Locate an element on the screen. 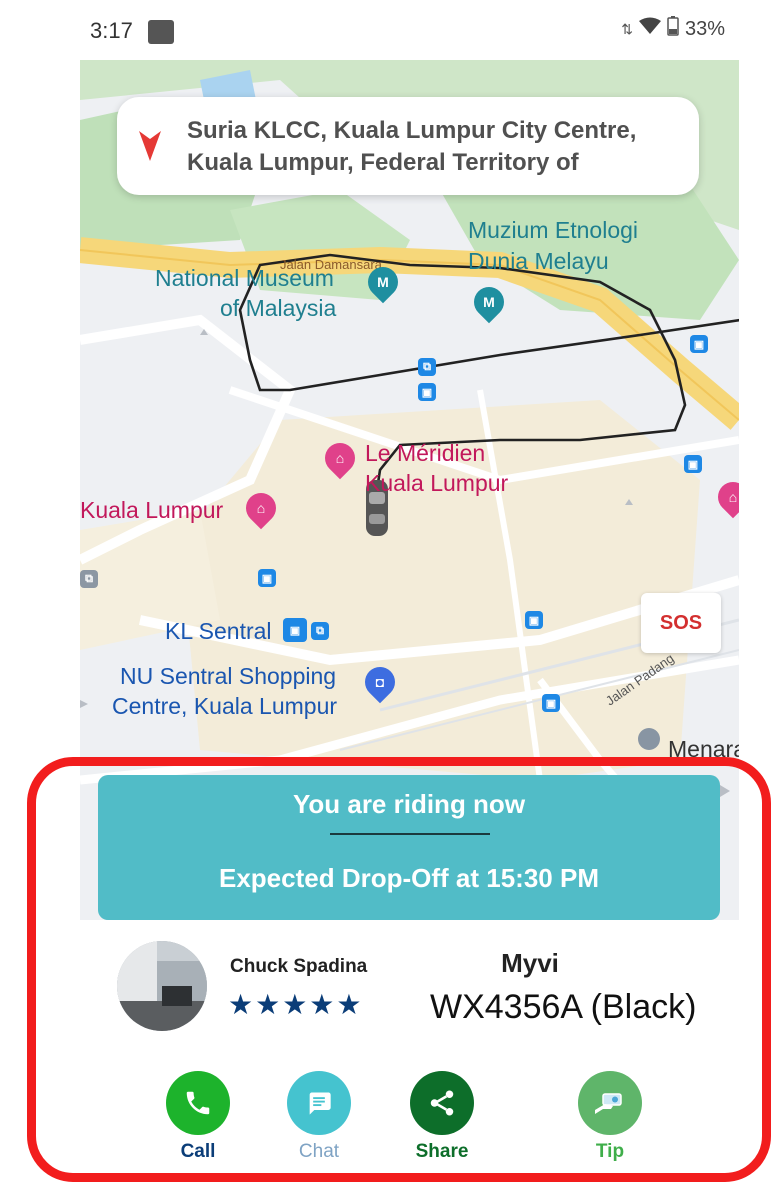  battery-percent: 33% is located at coordinates (704, 28).